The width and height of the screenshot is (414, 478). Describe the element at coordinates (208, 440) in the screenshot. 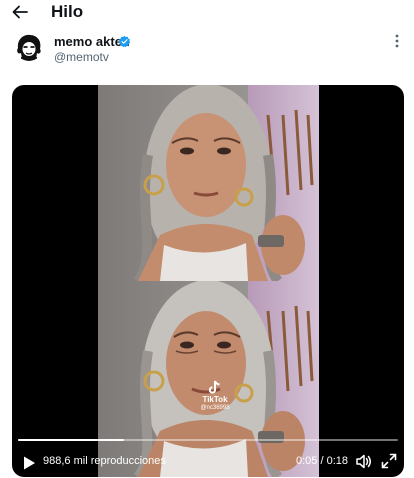

I see `progress-bar` at that location.